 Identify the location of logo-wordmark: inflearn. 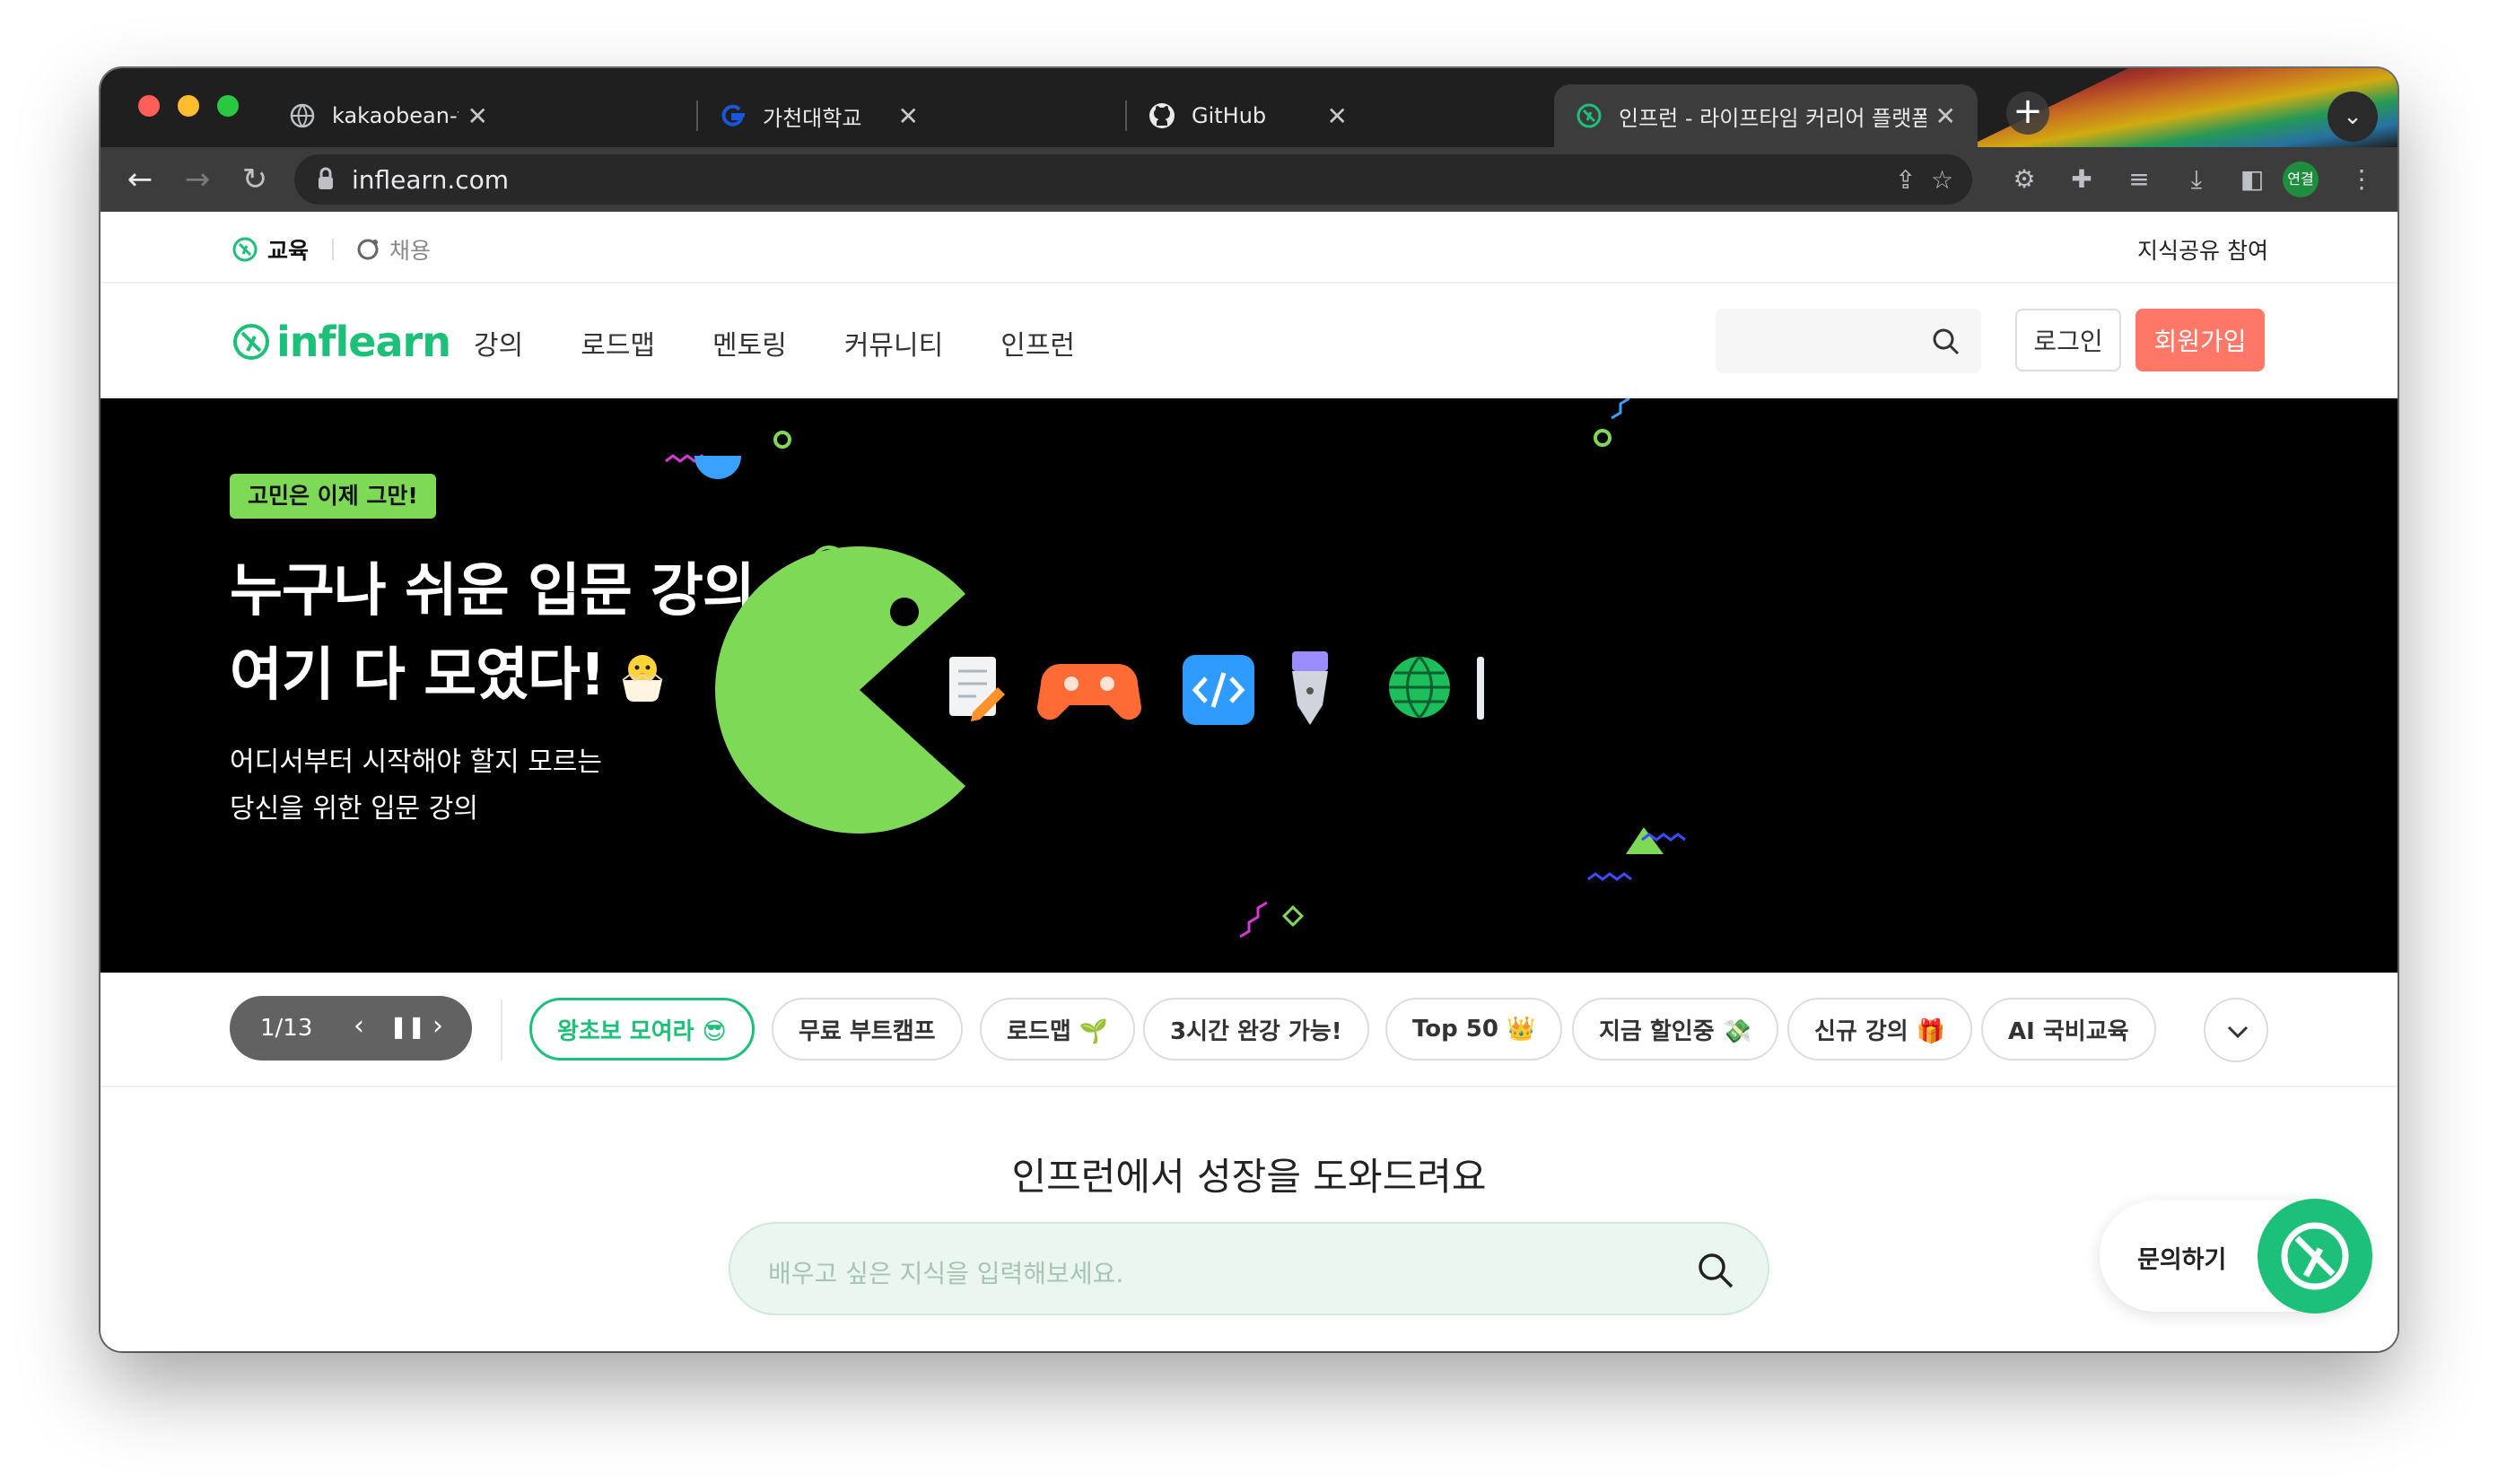
(363, 342).